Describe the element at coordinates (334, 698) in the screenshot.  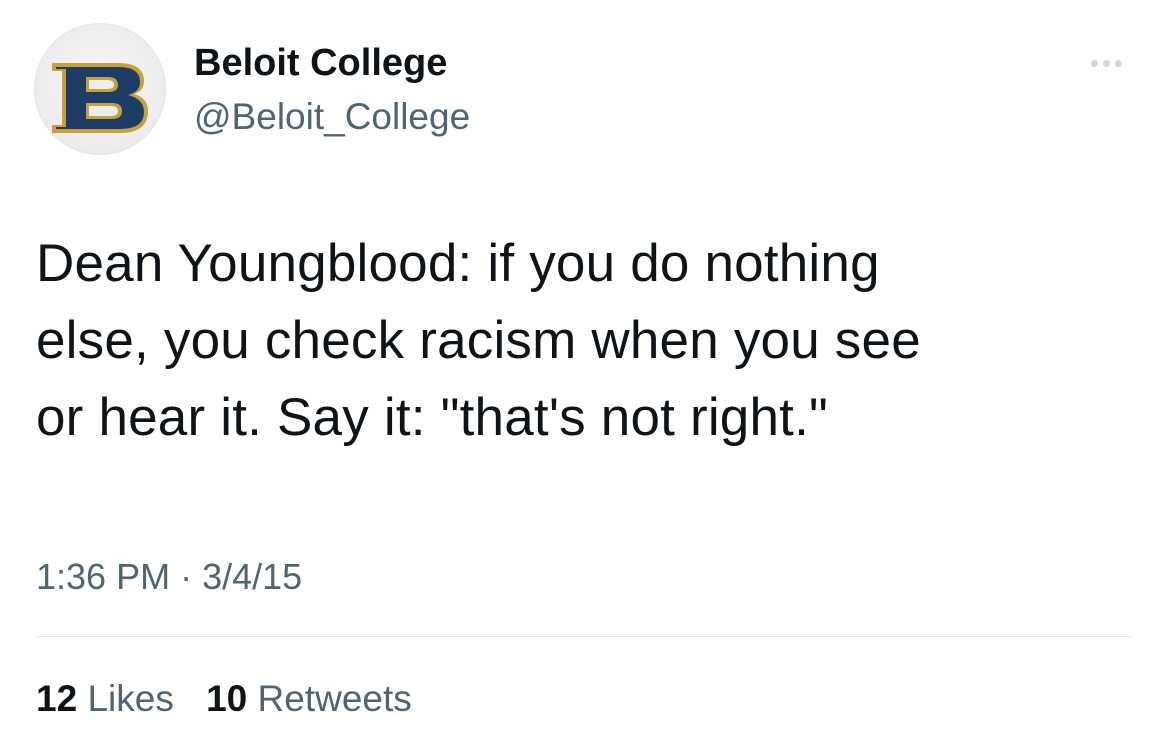
I see `retweets-label: Retweets` at that location.